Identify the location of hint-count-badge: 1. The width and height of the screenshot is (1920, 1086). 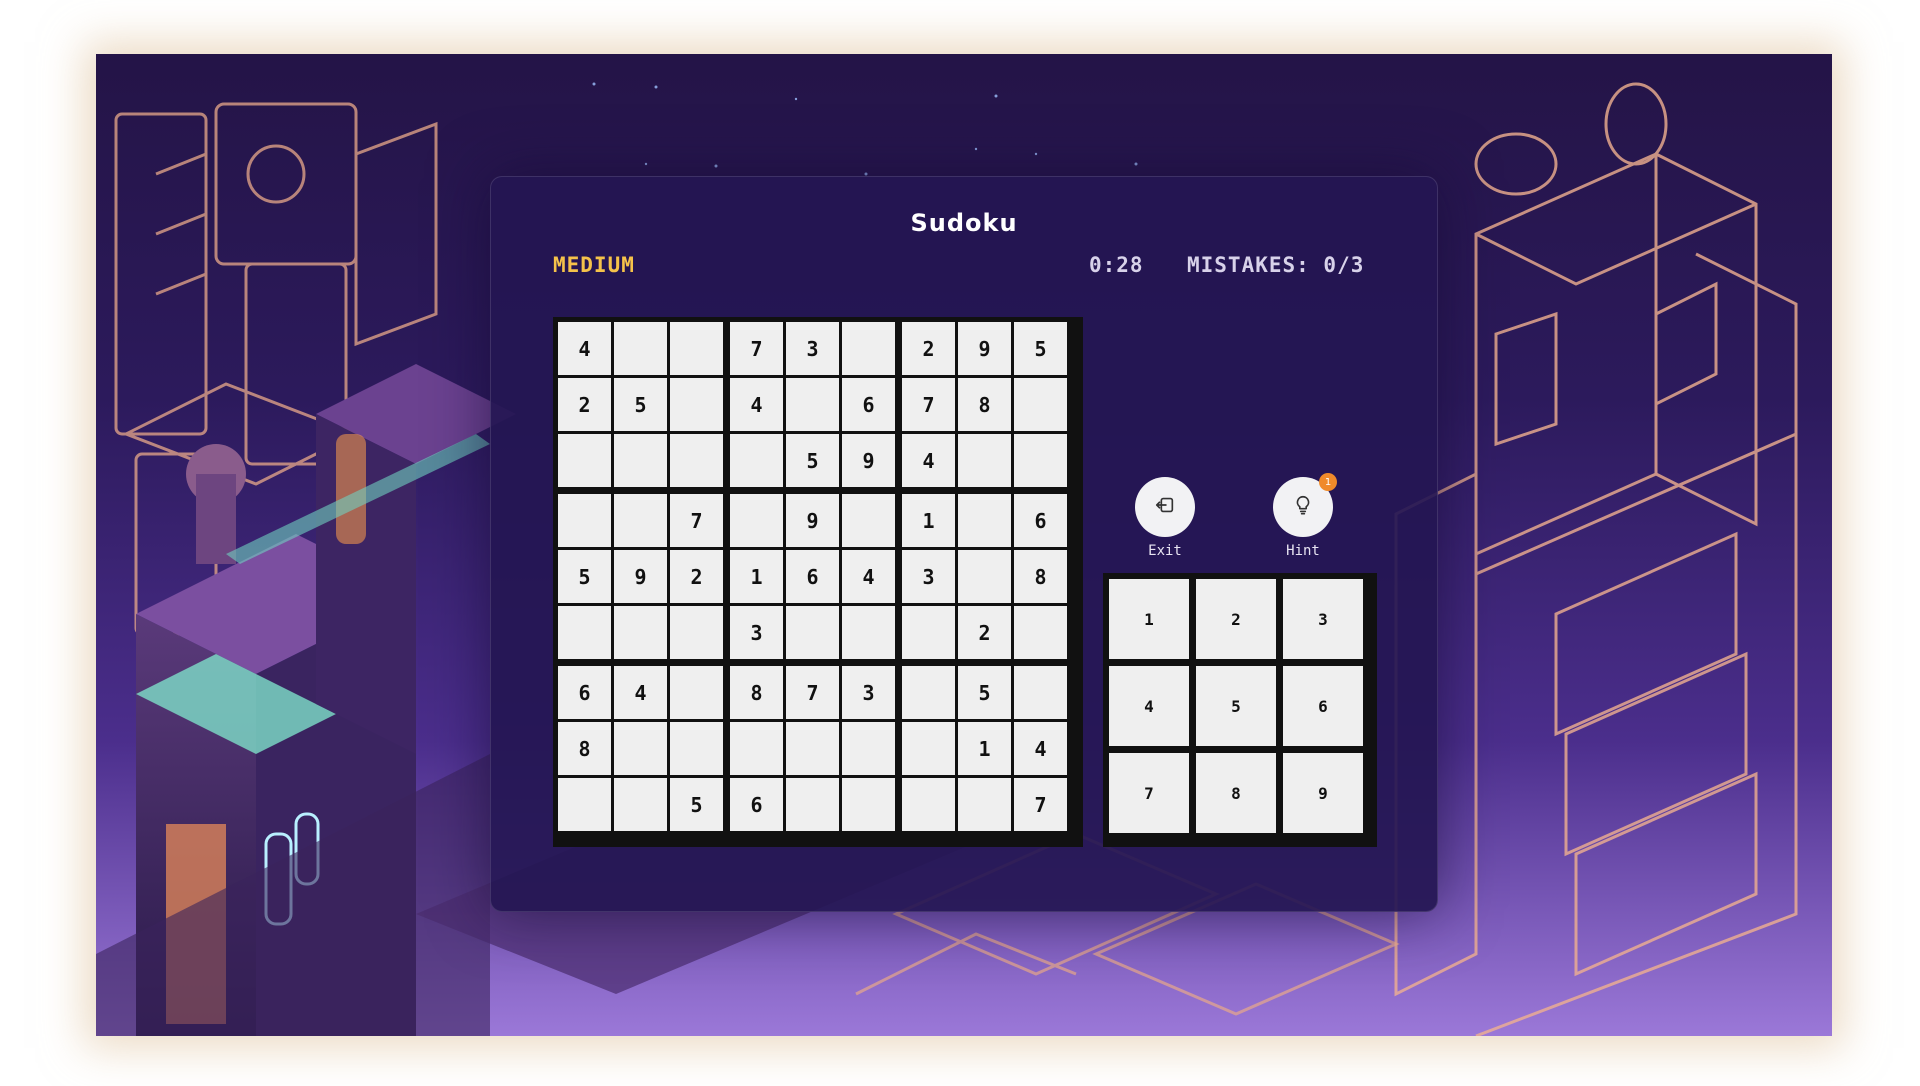
(1328, 482).